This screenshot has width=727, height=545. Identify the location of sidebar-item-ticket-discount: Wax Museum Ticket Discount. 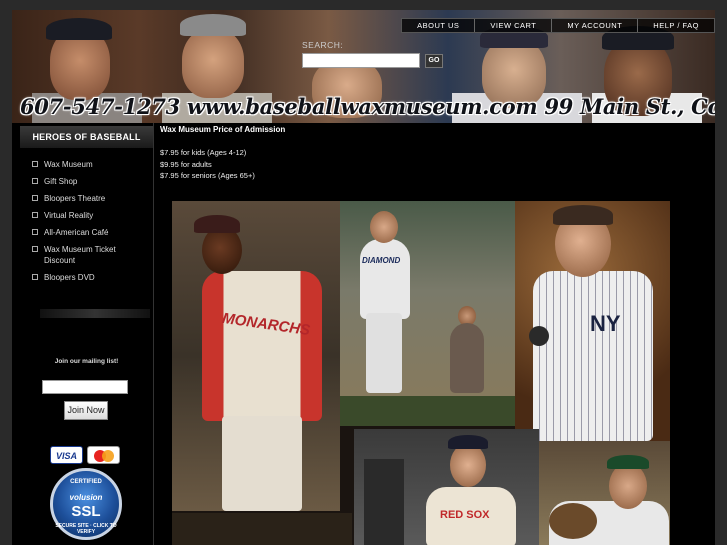
(86, 255).